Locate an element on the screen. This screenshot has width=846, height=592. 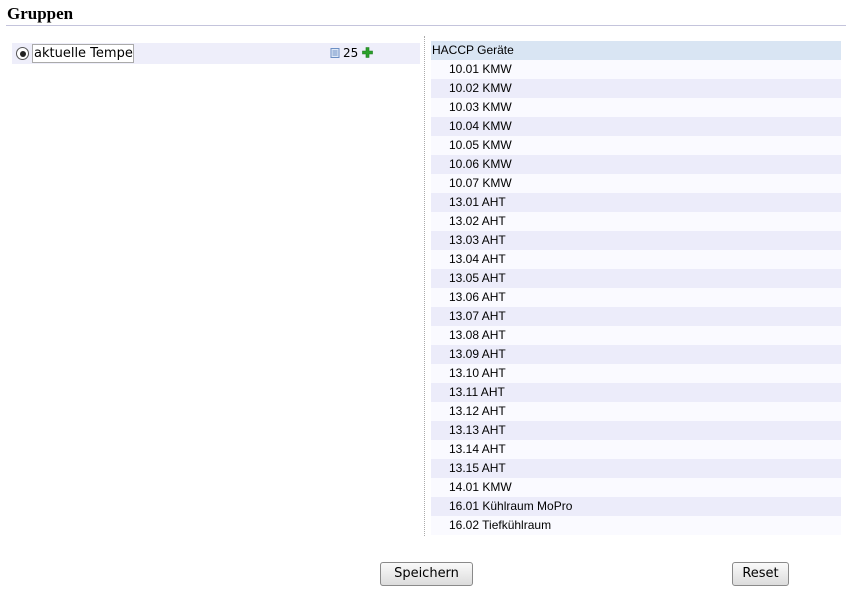
panel-divider is located at coordinates (424, 286).